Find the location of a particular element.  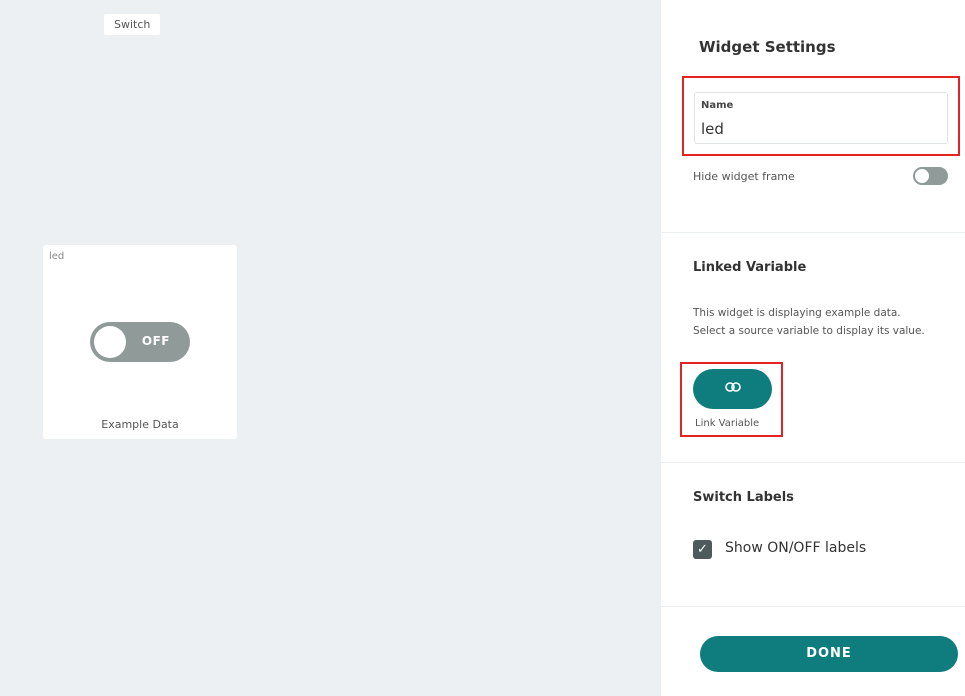

widget-name-label: led is located at coordinates (57, 256).